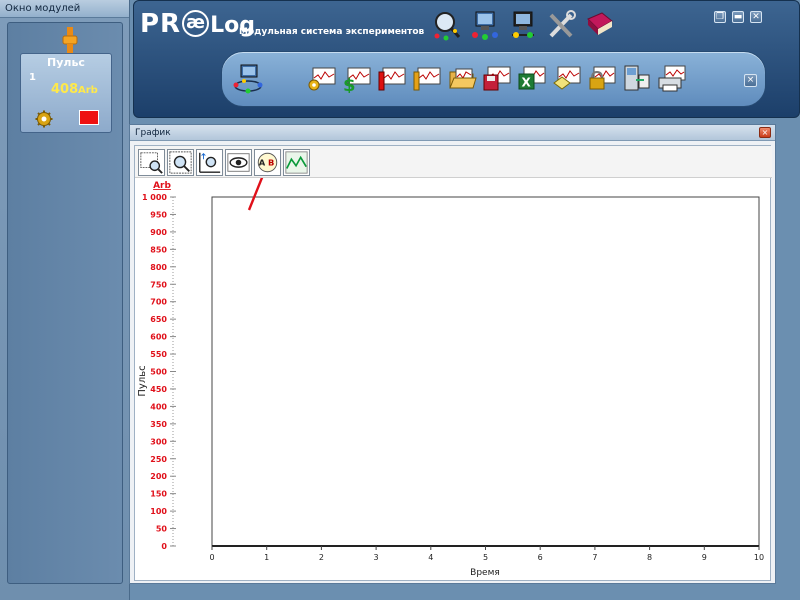 The height and width of the screenshot is (600, 800). Describe the element at coordinates (561, 25) in the screenshot. I see `tools-icon` at that location.